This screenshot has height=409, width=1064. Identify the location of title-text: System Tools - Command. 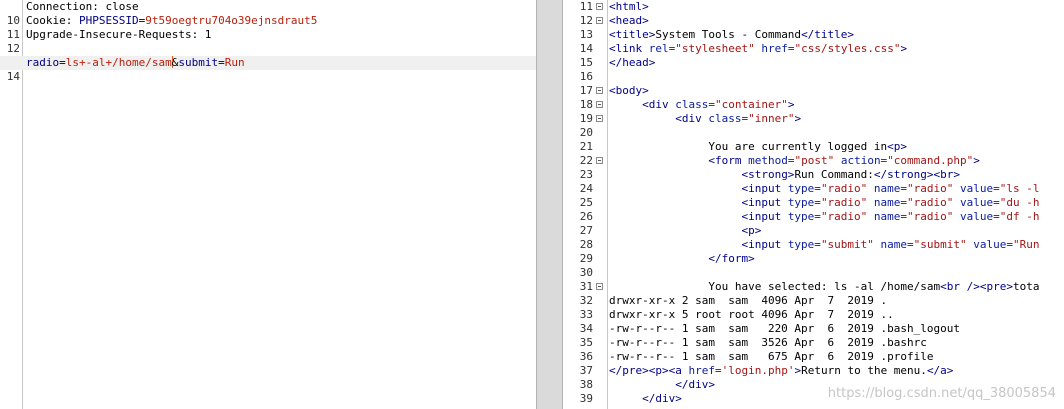
(728, 34).